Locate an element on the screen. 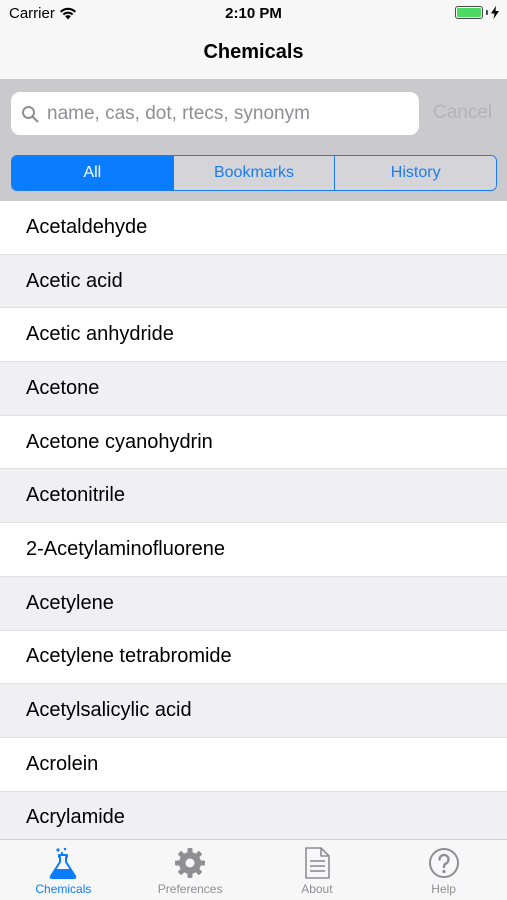 This screenshot has height=900, width=507. search-field is located at coordinates (215, 113).